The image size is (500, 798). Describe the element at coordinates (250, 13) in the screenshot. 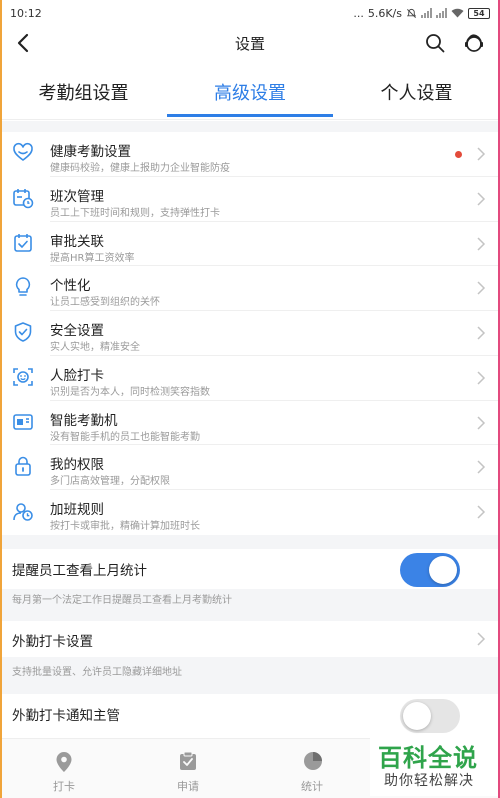

I see `status-bar: 10:12 ... 5.6K/s 54` at that location.